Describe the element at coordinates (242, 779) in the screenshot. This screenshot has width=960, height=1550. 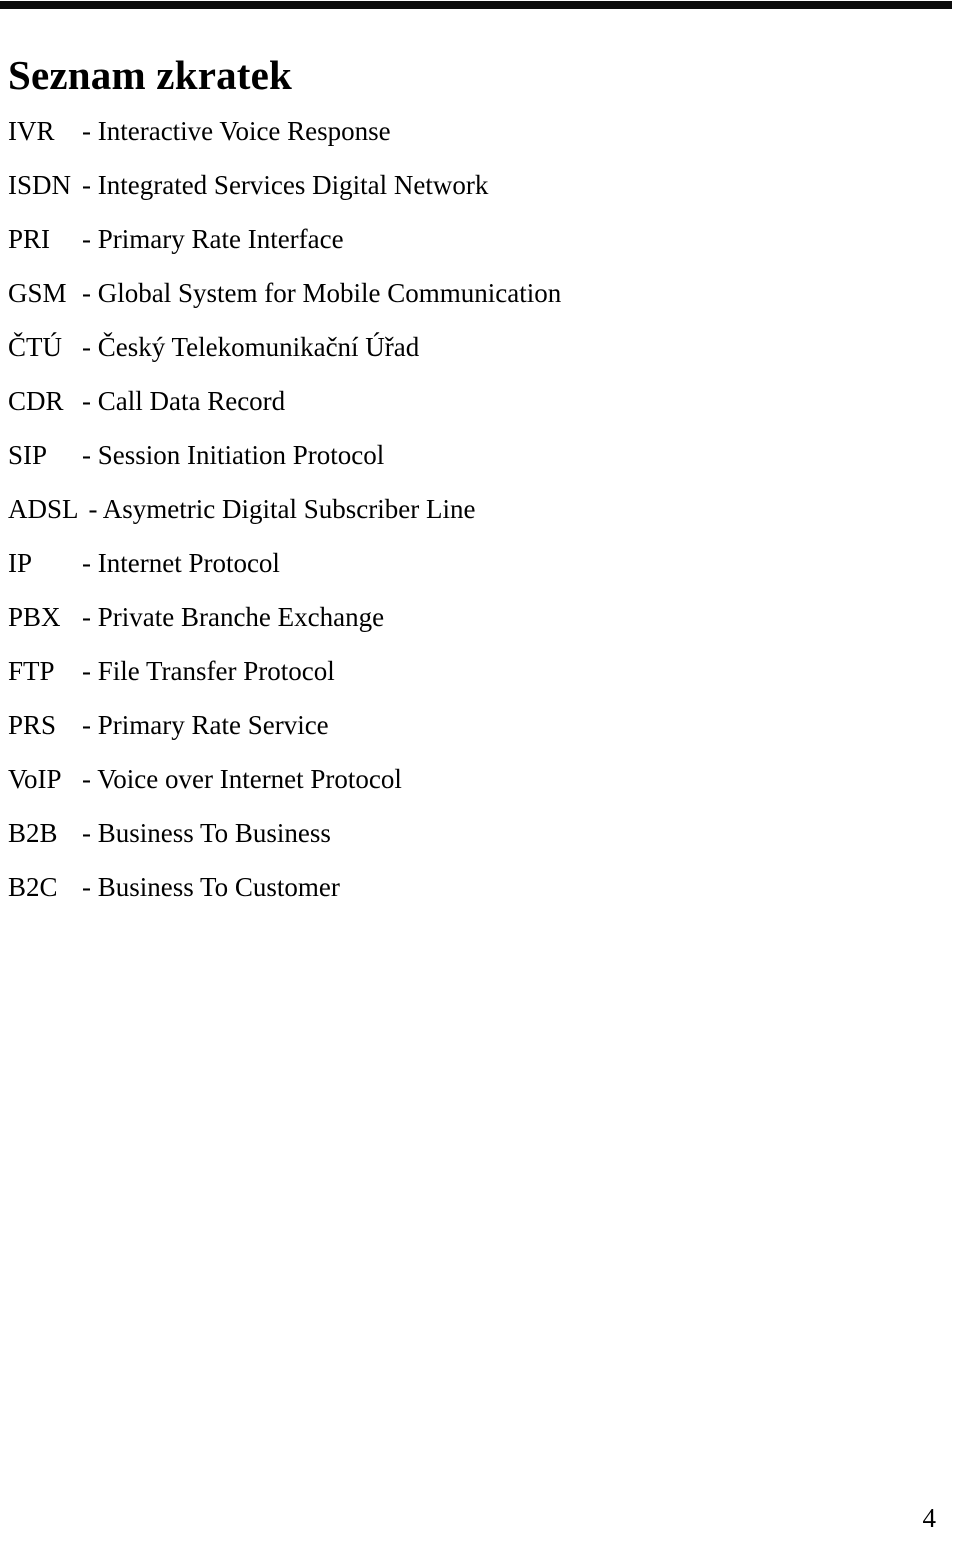
I see `abbreviation-definition: - Voice over Internet Protocol` at that location.